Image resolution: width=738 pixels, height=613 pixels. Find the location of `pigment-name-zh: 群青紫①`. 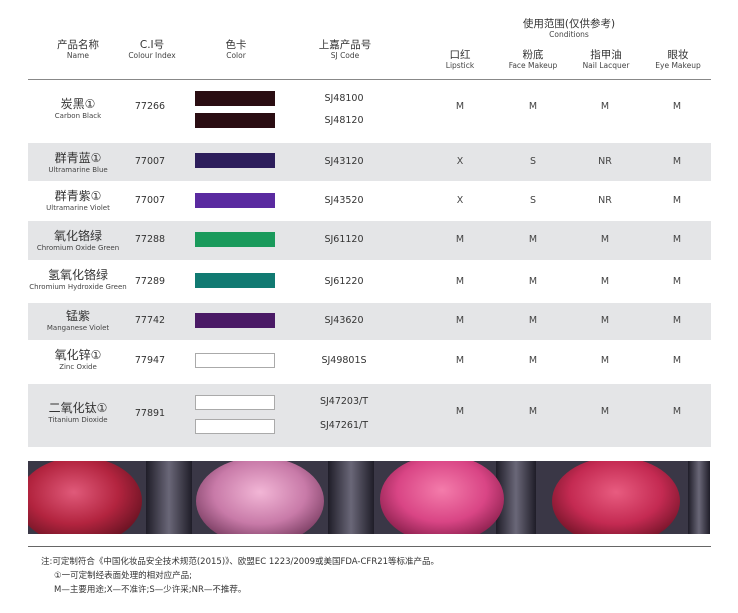

pigment-name-zh: 群青紫① is located at coordinates (78, 196).